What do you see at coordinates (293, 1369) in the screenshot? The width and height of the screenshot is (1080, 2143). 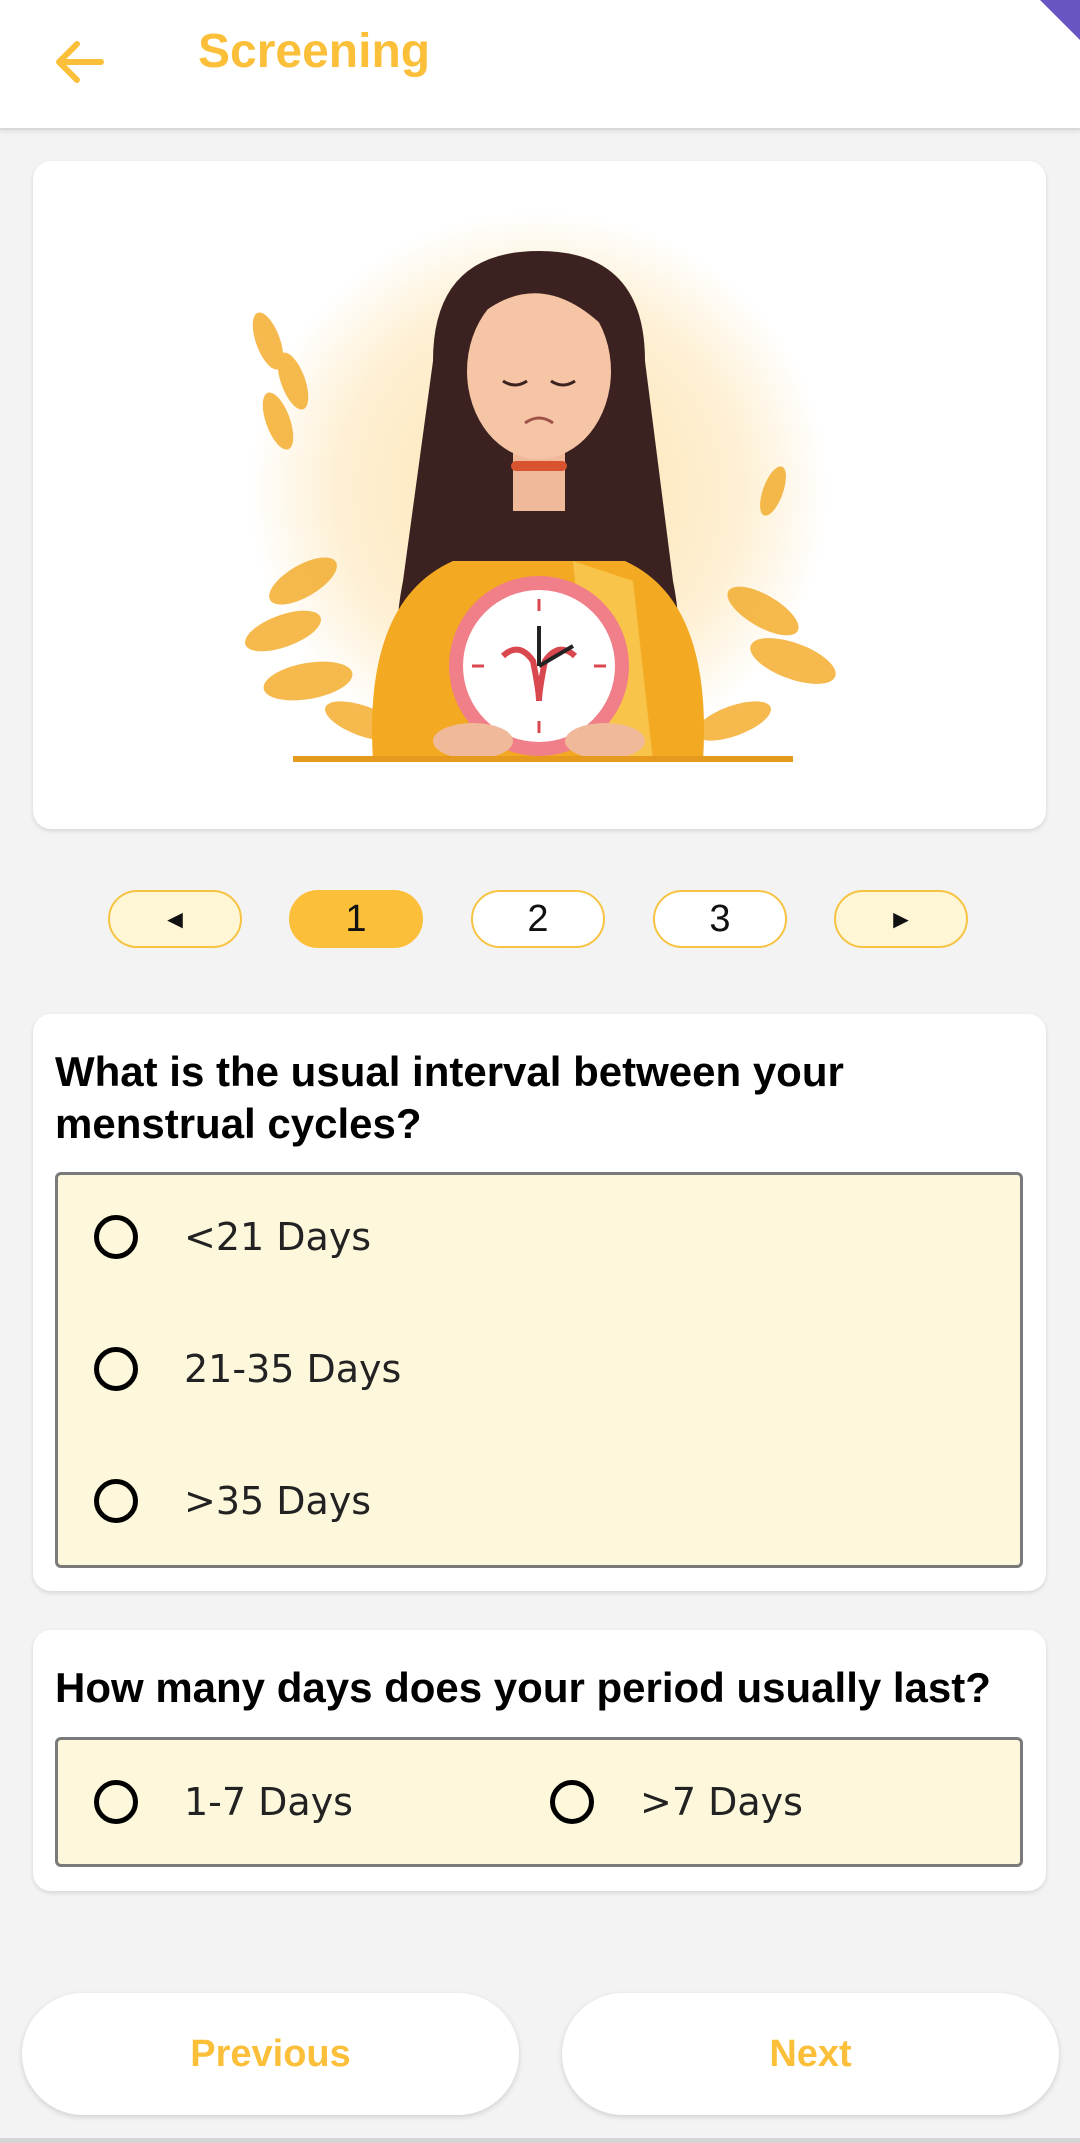 I see `option-label: 21-35 Days` at bounding box center [293, 1369].